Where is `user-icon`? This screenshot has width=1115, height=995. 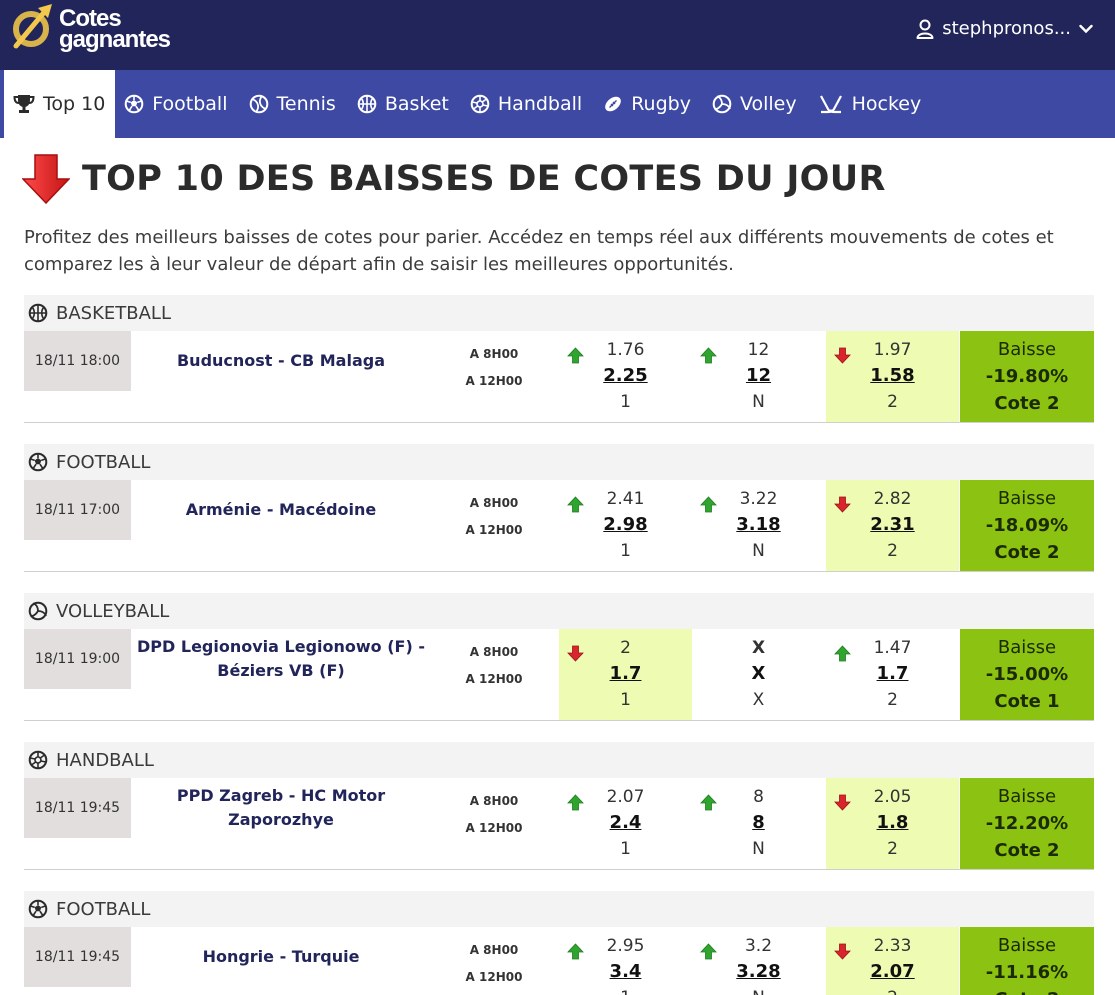
user-icon is located at coordinates (925, 29).